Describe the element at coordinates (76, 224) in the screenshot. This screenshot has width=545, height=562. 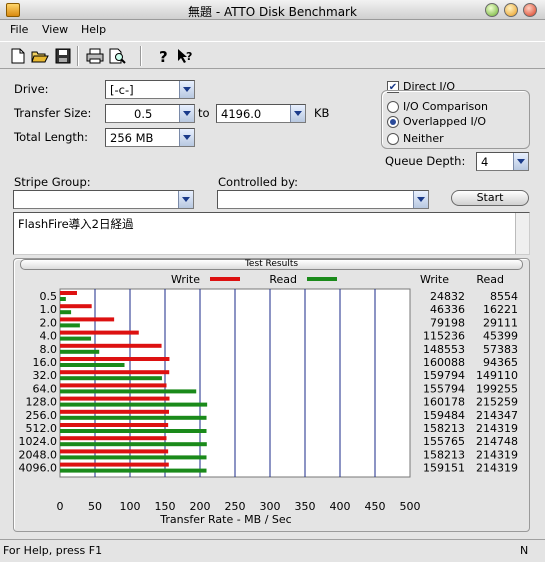
I see `description-text: FlashFire導入2日経過` at that location.